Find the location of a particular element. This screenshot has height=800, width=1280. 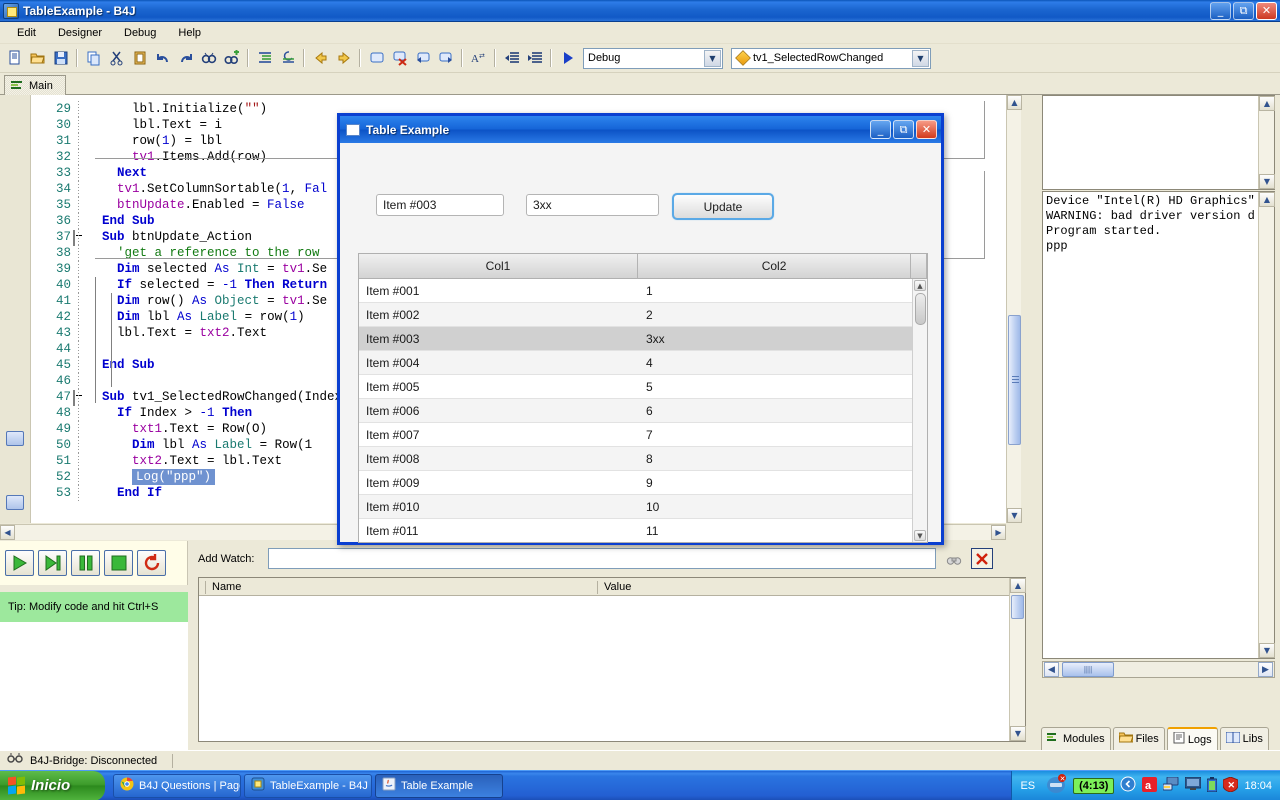

clock: 18:04 is located at coordinates (1258, 786).